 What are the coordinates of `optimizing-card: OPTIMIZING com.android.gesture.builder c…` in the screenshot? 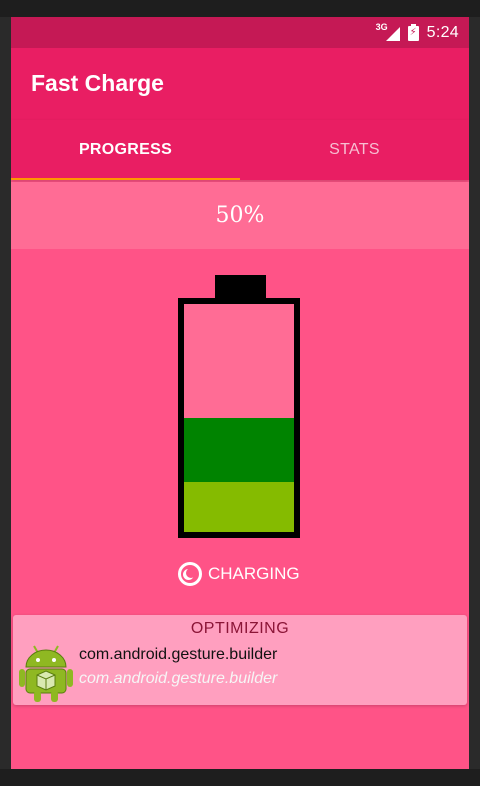 It's located at (240, 660).